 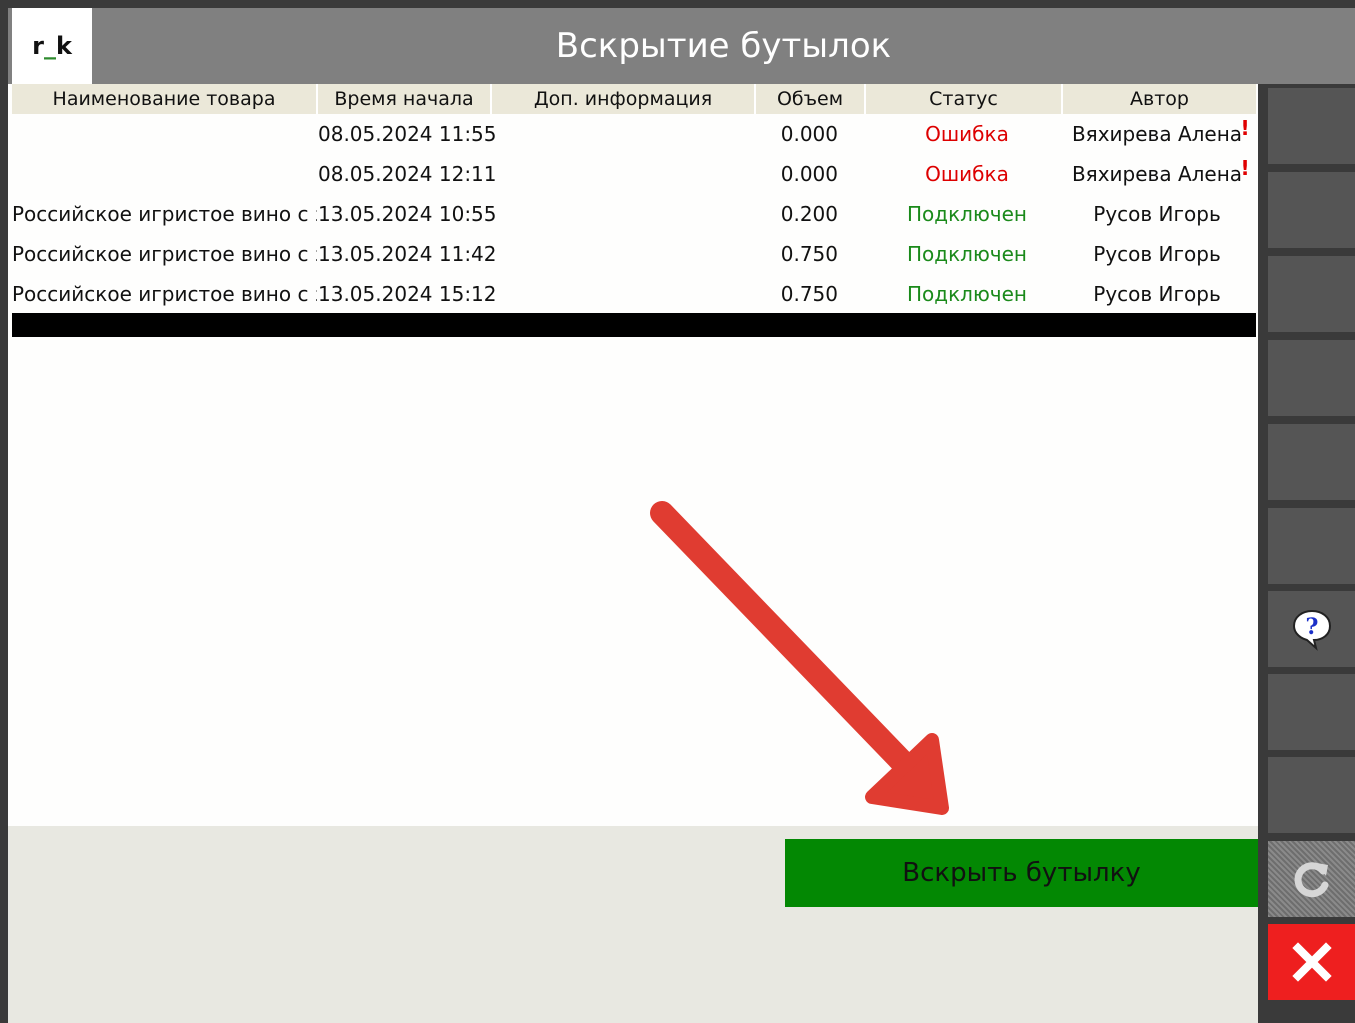 I want to click on cell-time: 08.05.2024 12:11, so click(x=407, y=174).